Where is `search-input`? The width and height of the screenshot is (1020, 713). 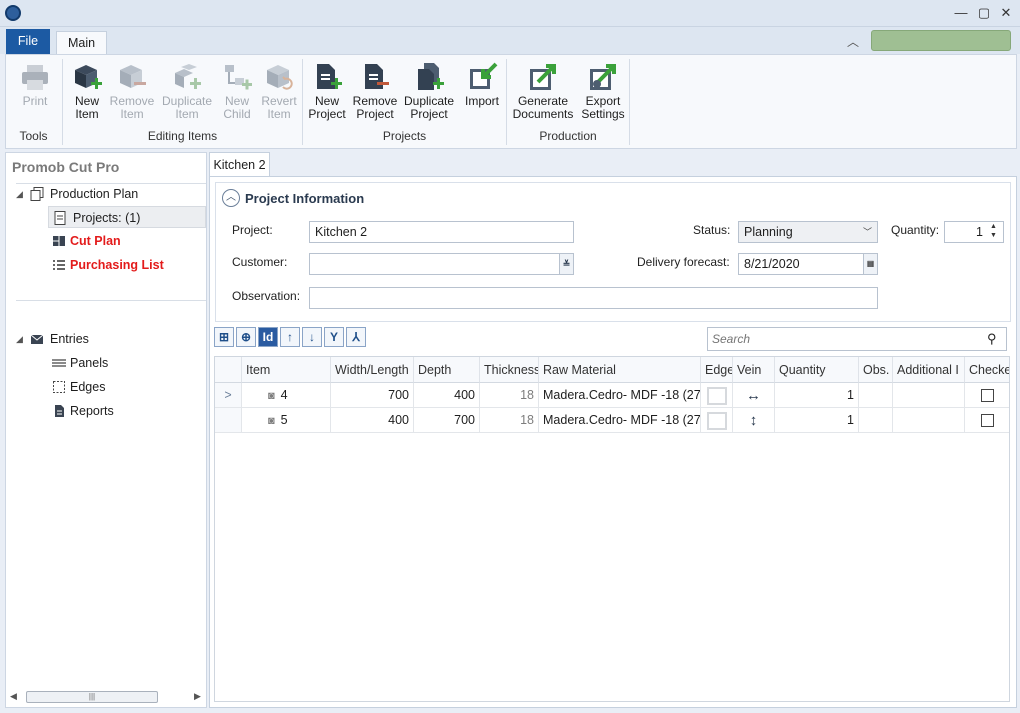
search-input is located at coordinates (847, 339).